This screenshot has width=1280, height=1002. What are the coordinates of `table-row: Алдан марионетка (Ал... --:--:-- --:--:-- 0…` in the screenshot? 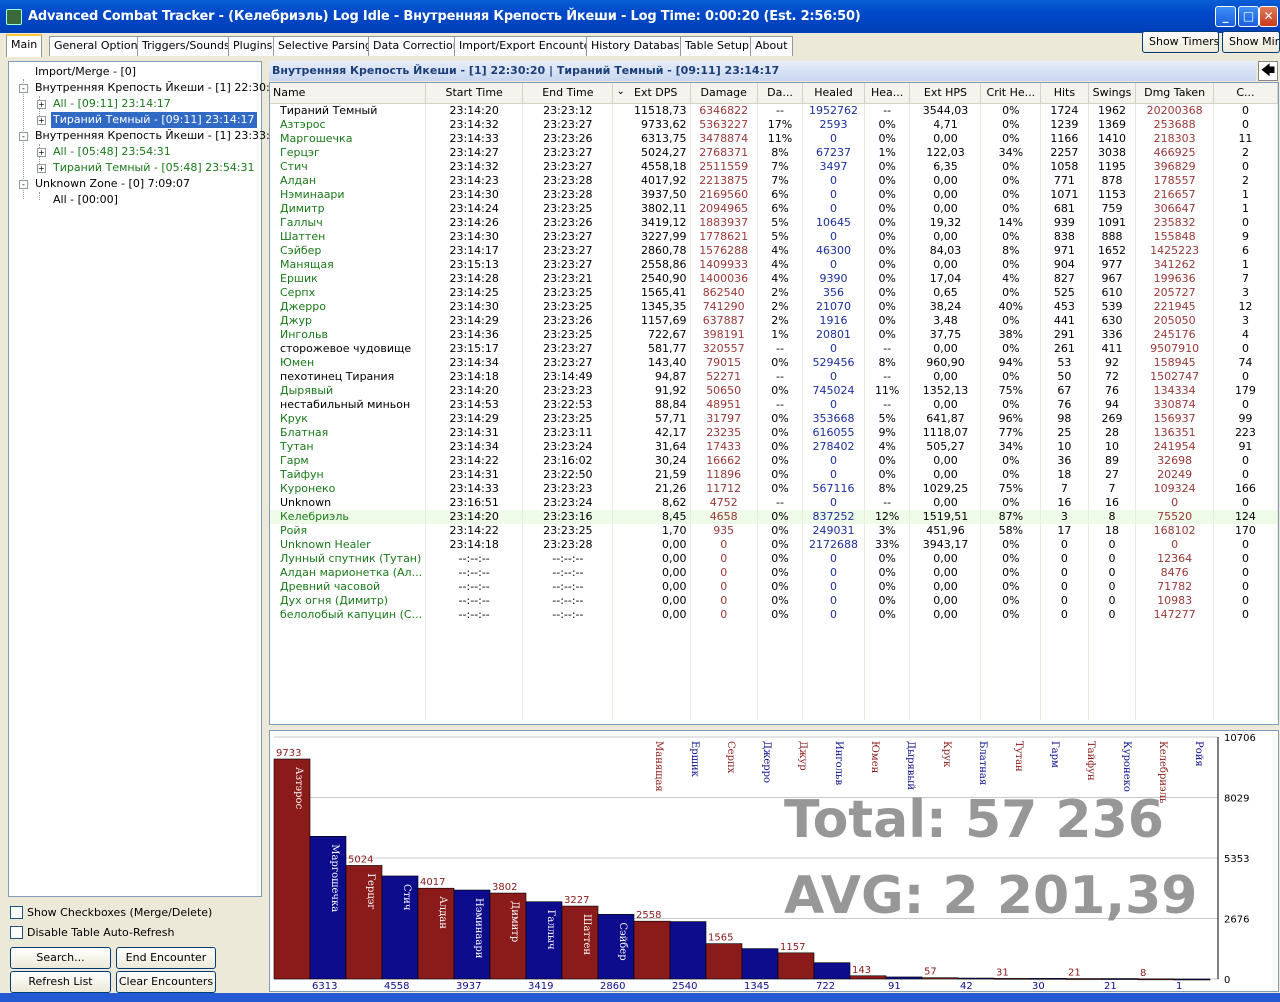 It's located at (774, 572).